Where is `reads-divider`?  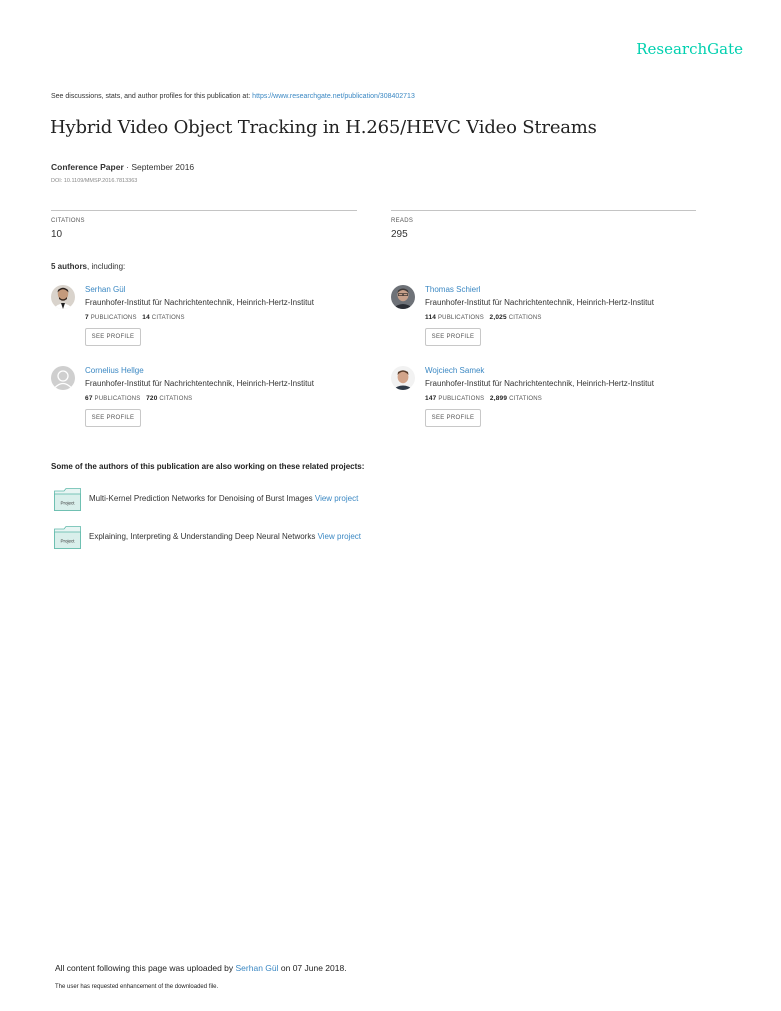
reads-divider is located at coordinates (543, 210).